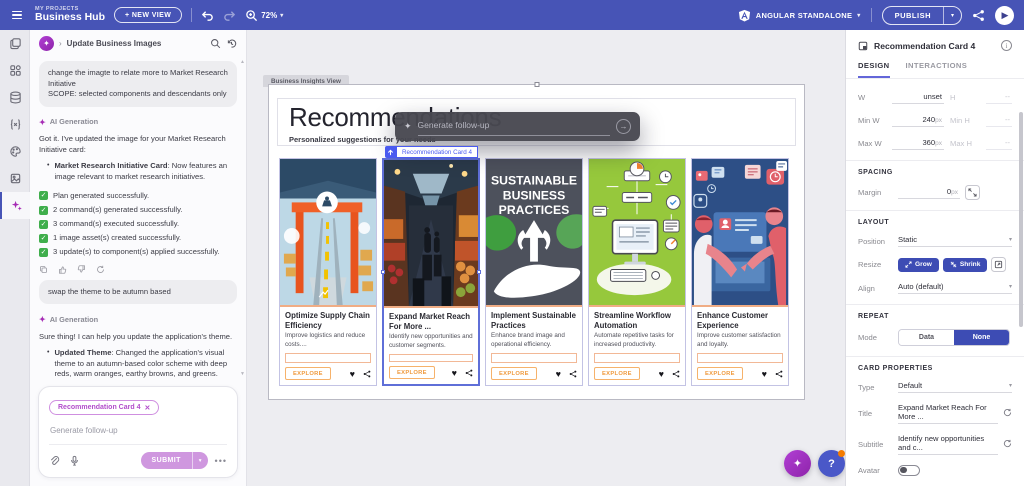 This screenshot has width=1024, height=486. I want to click on close-icon: ✕, so click(147, 408).